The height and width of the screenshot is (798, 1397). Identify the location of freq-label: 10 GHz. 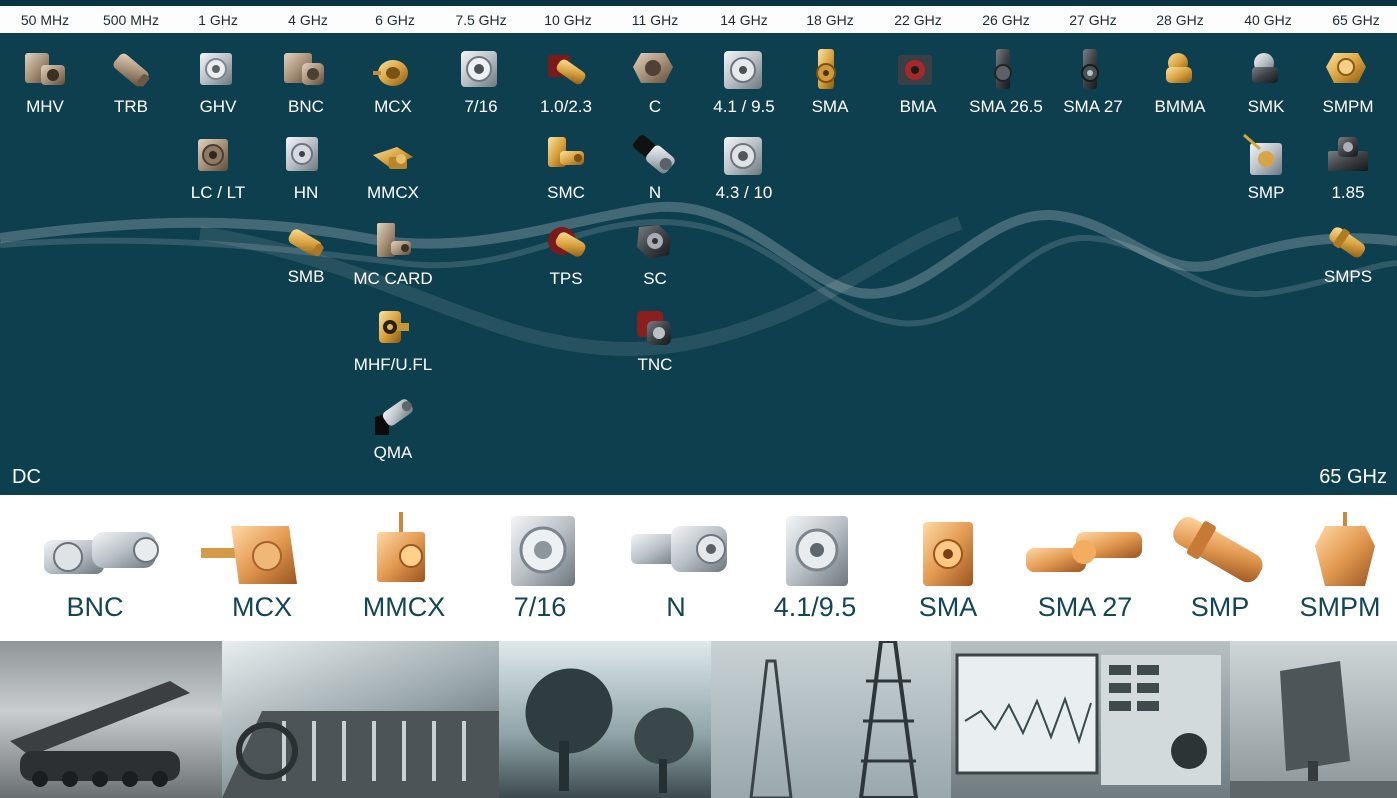
(568, 20).